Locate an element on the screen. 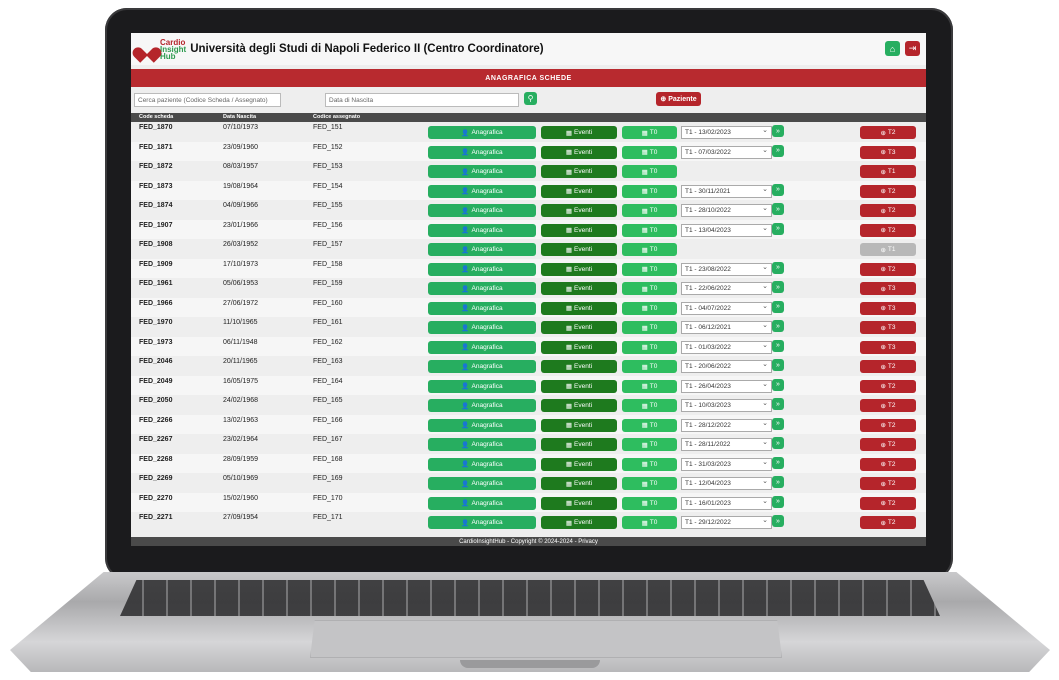  visit-select: T1 - 06/12/2021 is located at coordinates (726, 327).